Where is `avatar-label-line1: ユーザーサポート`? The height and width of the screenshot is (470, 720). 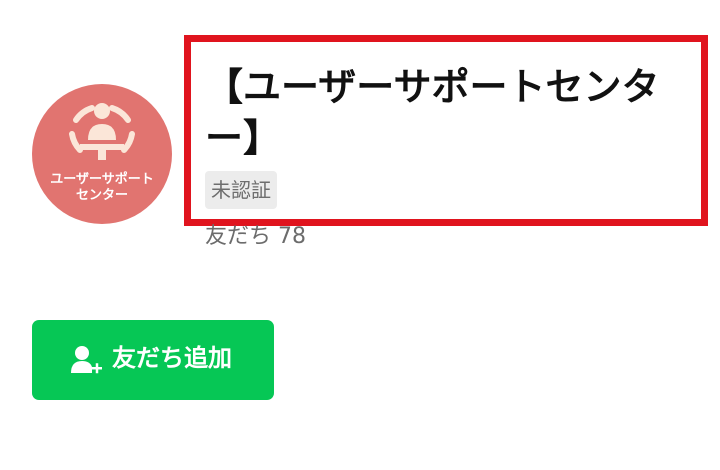
avatar-label-line1: ユーザーサポート is located at coordinates (102, 179).